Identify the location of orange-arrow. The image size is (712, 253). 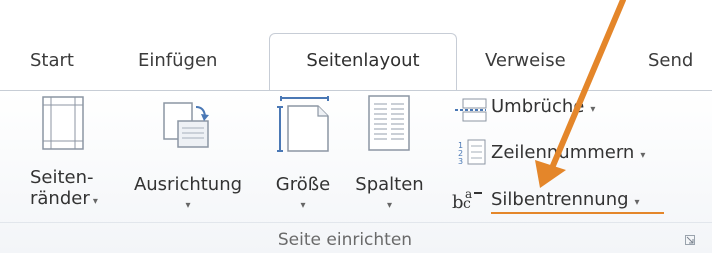
(580, 94).